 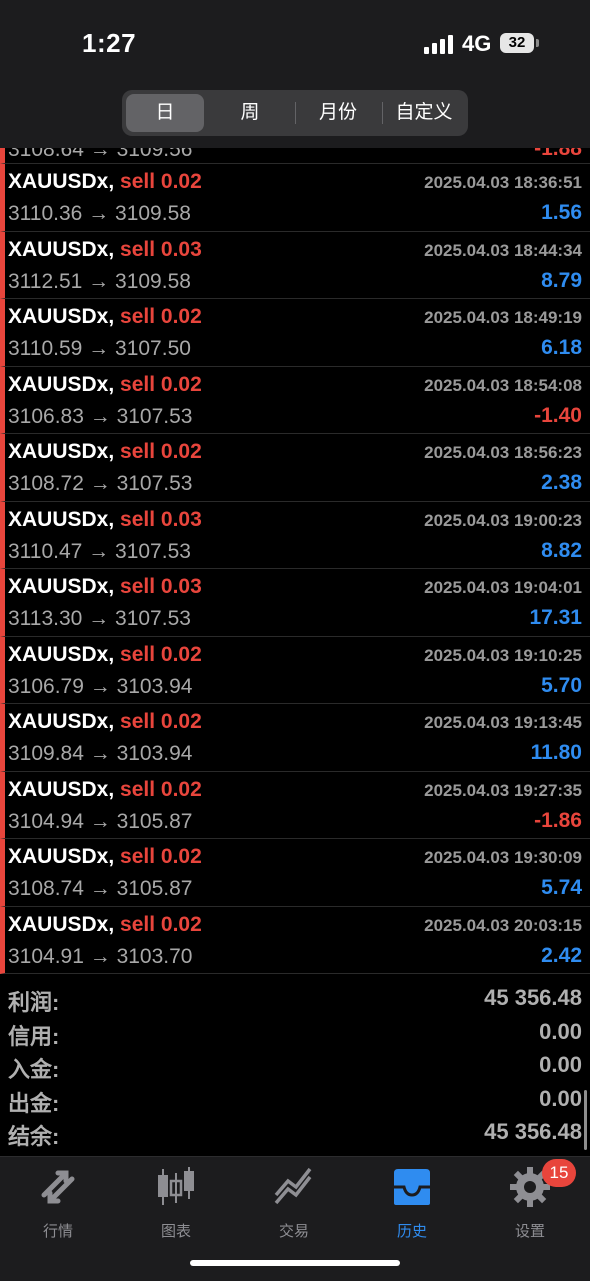 I want to click on candlestick-icon, so click(x=176, y=1186).